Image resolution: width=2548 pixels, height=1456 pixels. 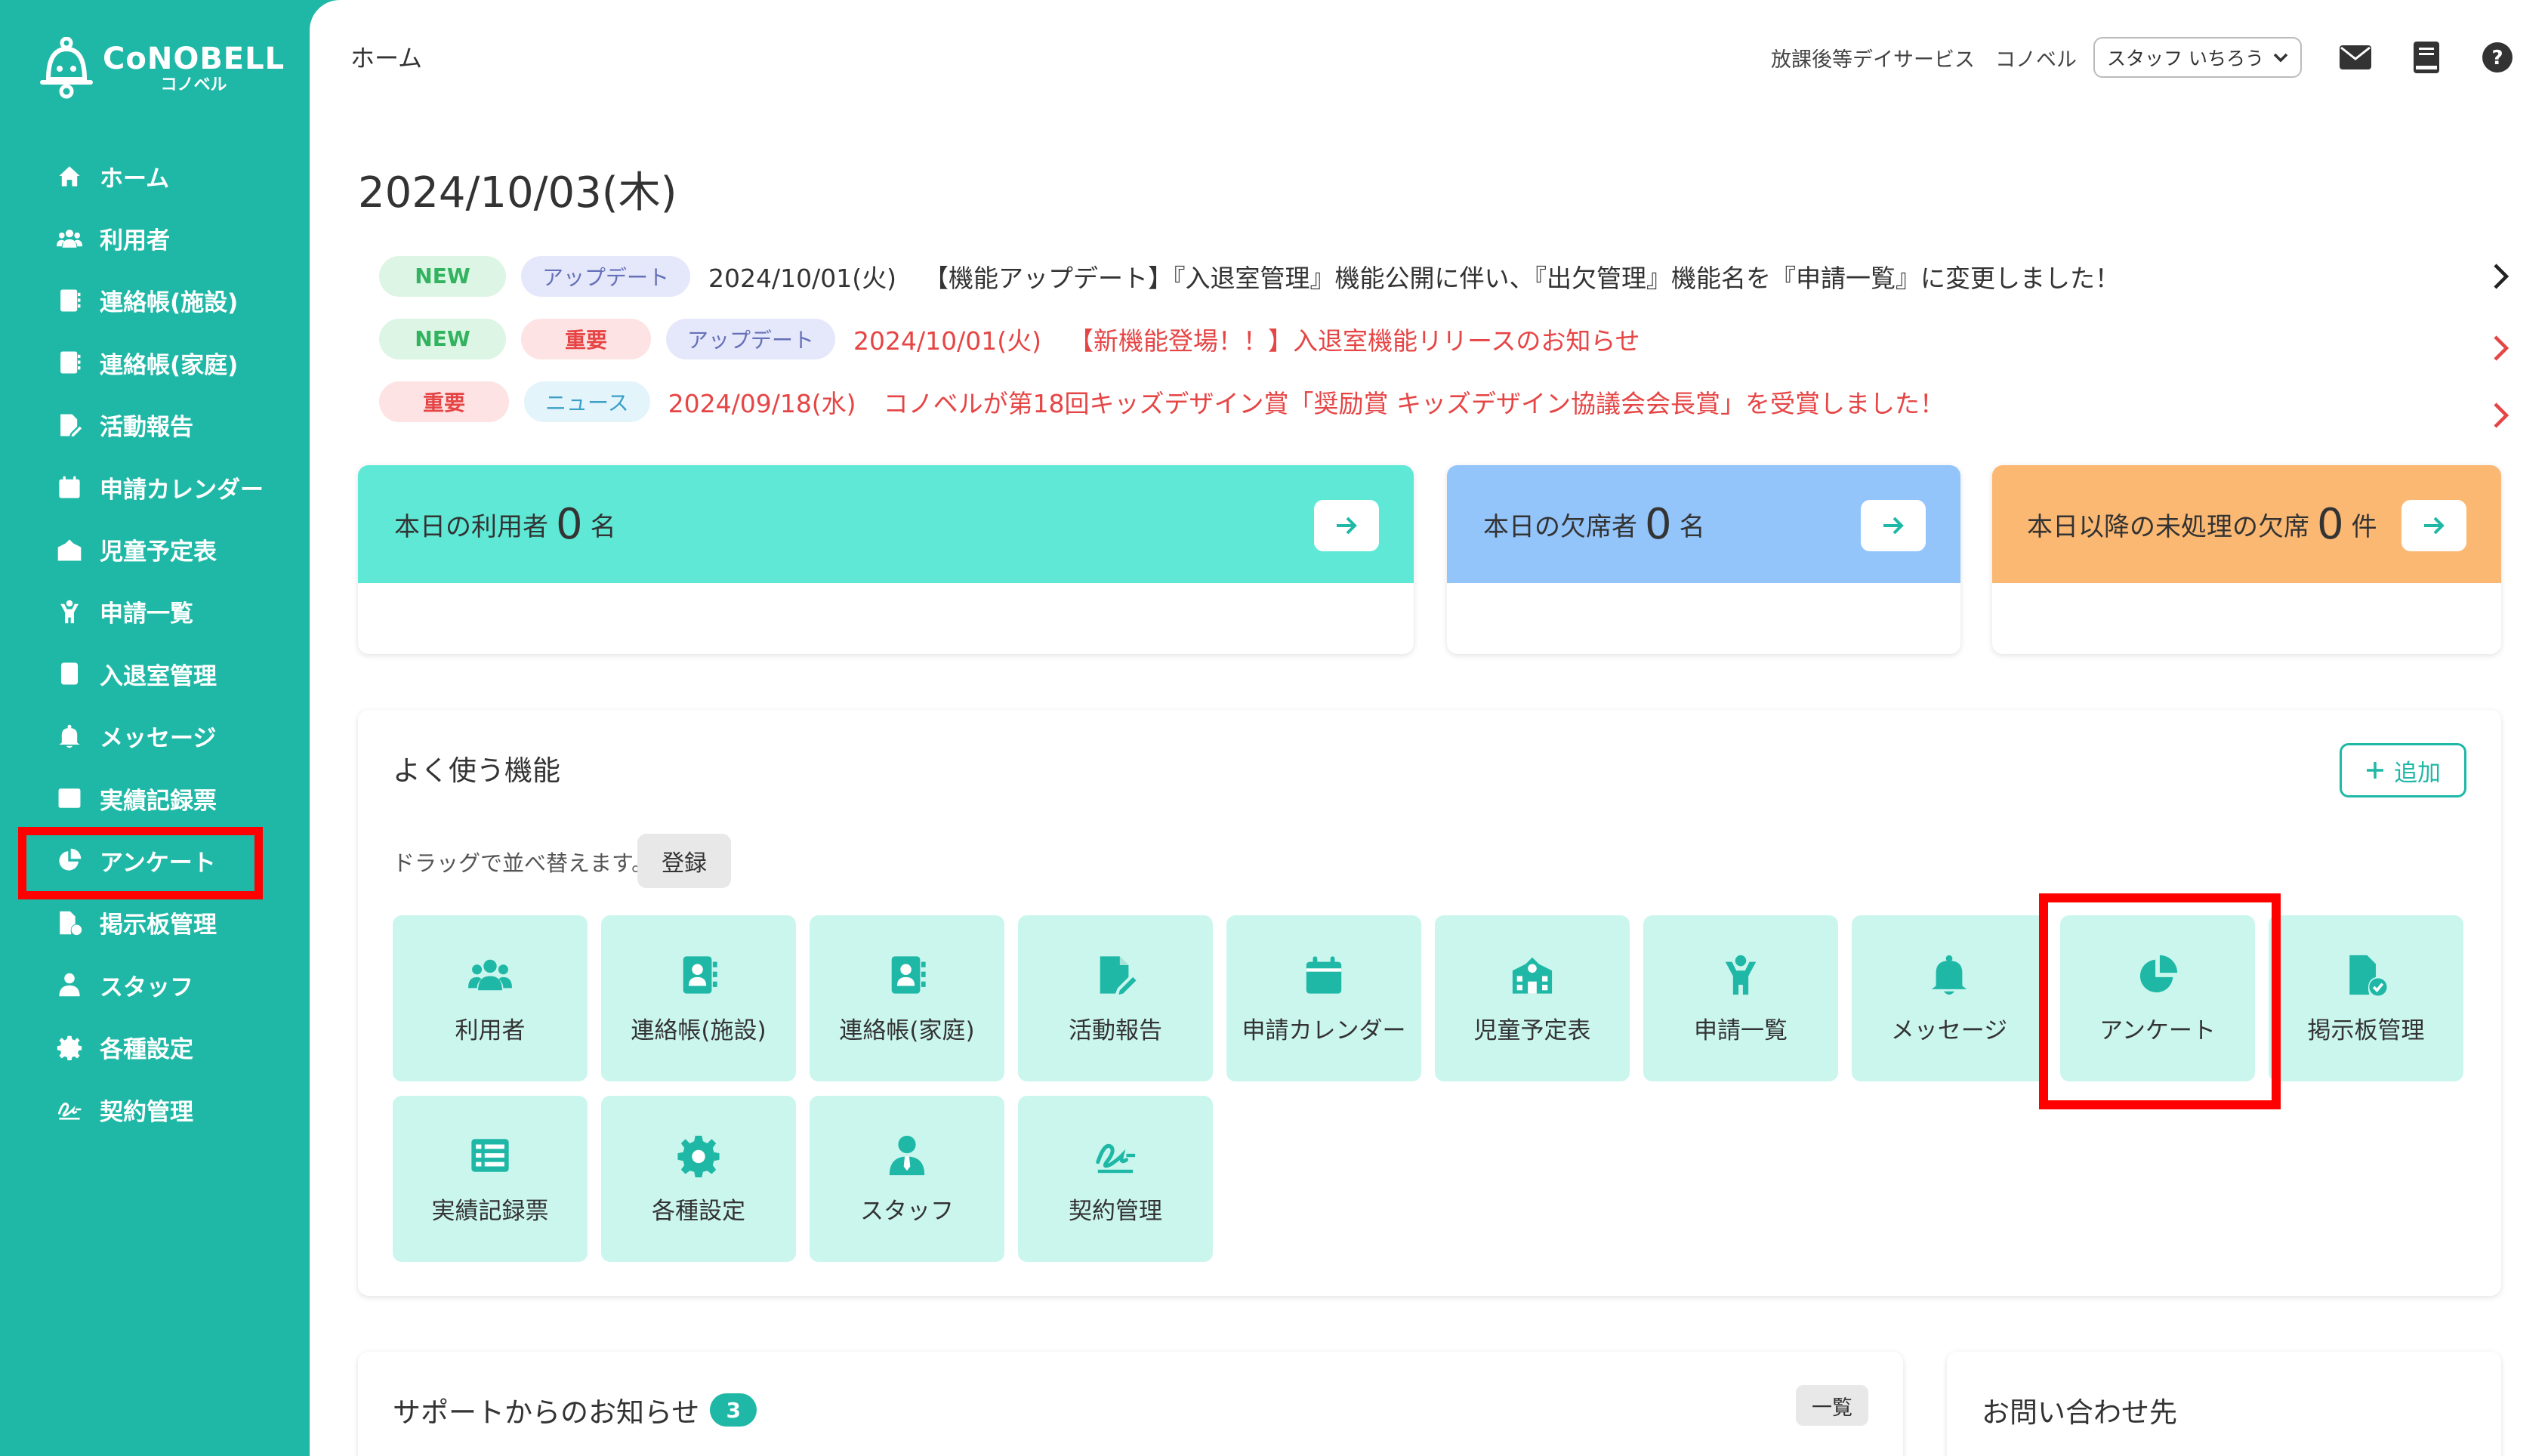 I want to click on add-favorite-button: 追加, so click(x=2403, y=770).